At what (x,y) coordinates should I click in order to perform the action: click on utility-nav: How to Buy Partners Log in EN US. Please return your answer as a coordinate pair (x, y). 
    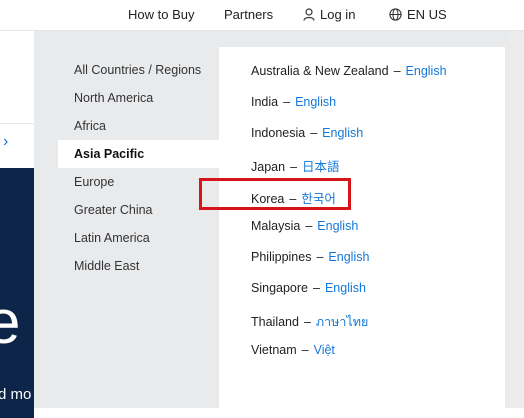
    Looking at the image, I should click on (262, 15).